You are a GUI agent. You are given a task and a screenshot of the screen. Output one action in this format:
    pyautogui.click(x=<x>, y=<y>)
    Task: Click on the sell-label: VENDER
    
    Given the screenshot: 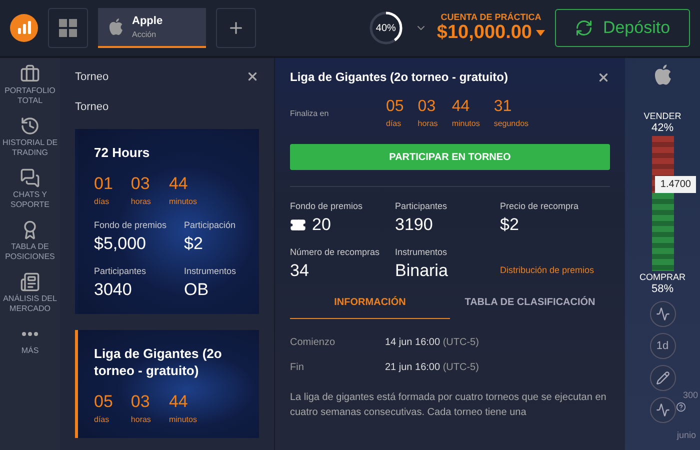 What is the action you would take?
    pyautogui.click(x=663, y=117)
    